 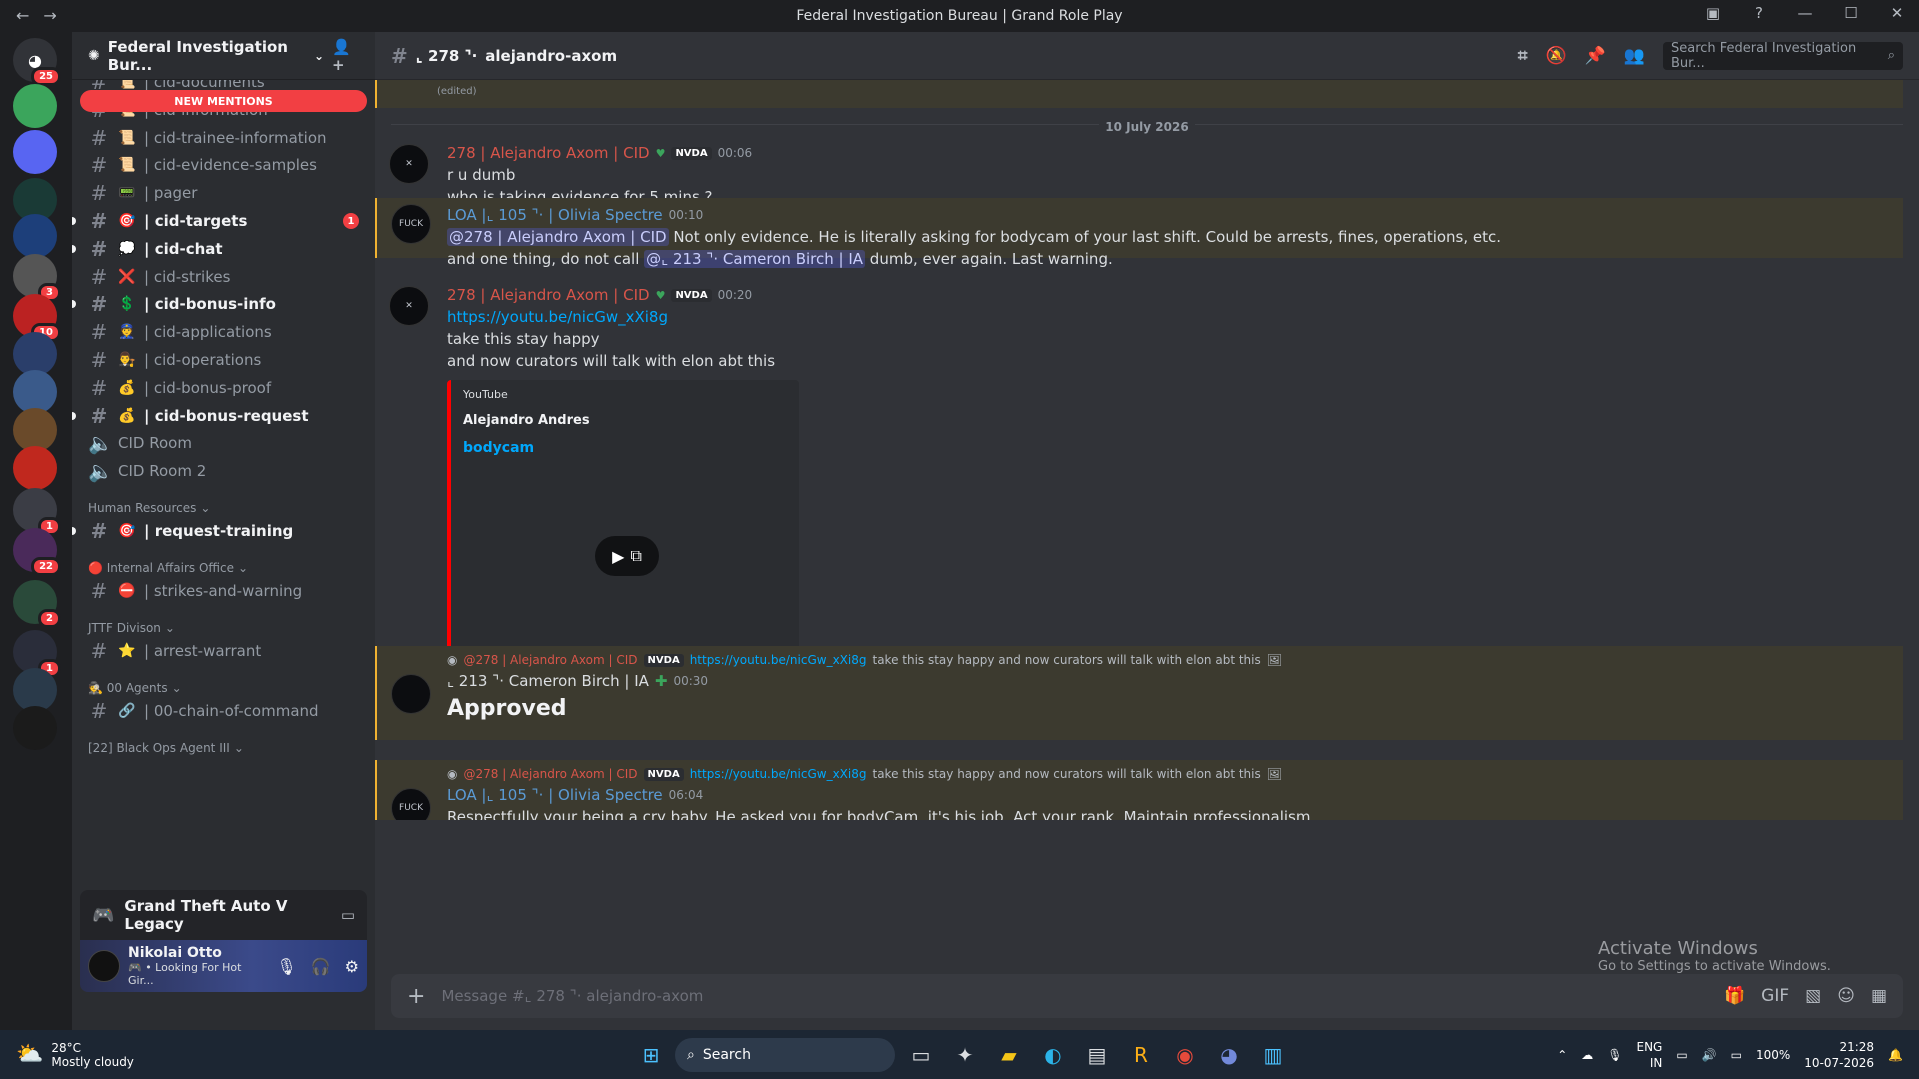 I want to click on message-header: 278 | Alejandro Axom | CID ♥ NVDA 00:06, so click(x=1175, y=153).